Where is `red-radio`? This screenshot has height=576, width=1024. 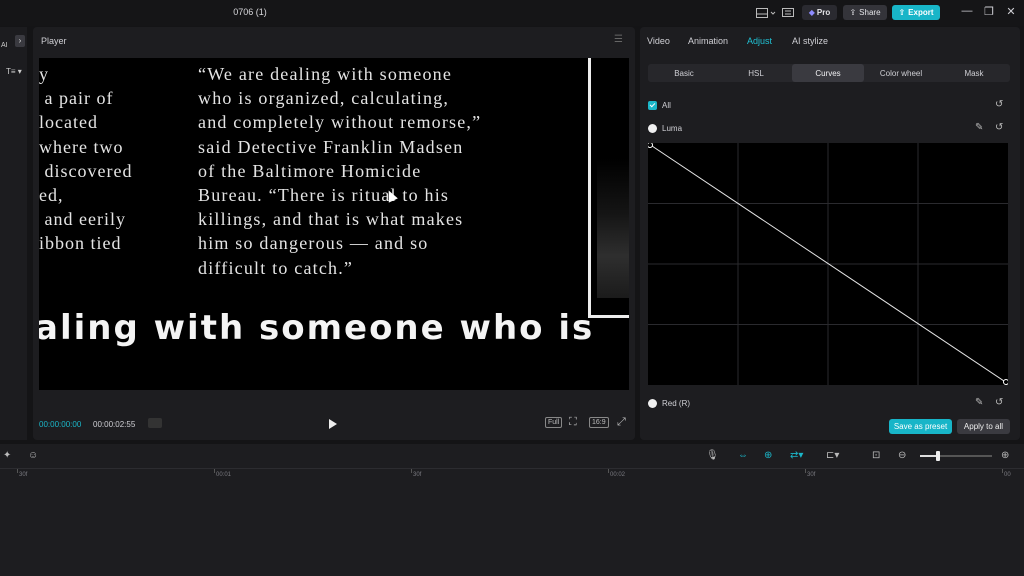
red-radio is located at coordinates (652, 403).